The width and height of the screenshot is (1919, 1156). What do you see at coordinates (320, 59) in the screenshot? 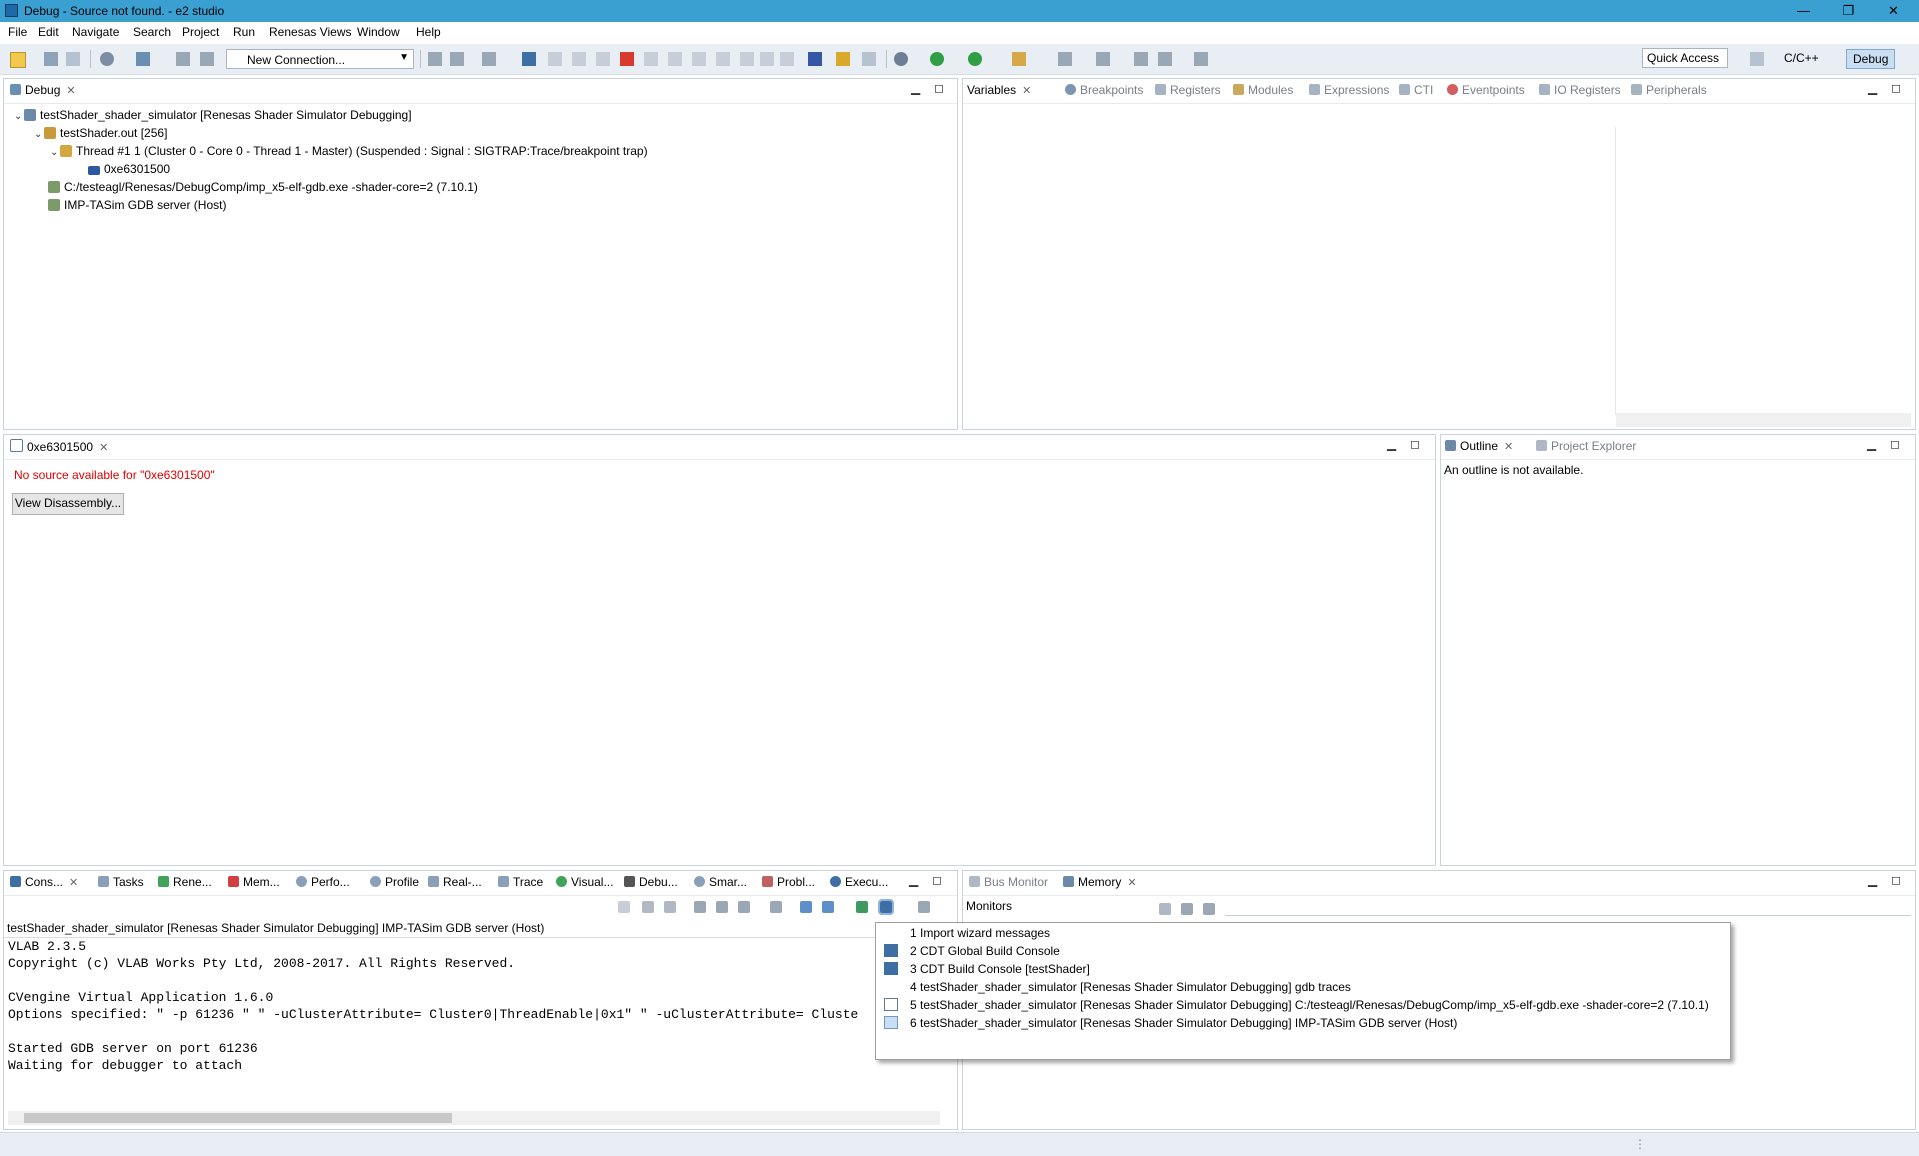
I see `connection-select: New Connection... ▼` at bounding box center [320, 59].